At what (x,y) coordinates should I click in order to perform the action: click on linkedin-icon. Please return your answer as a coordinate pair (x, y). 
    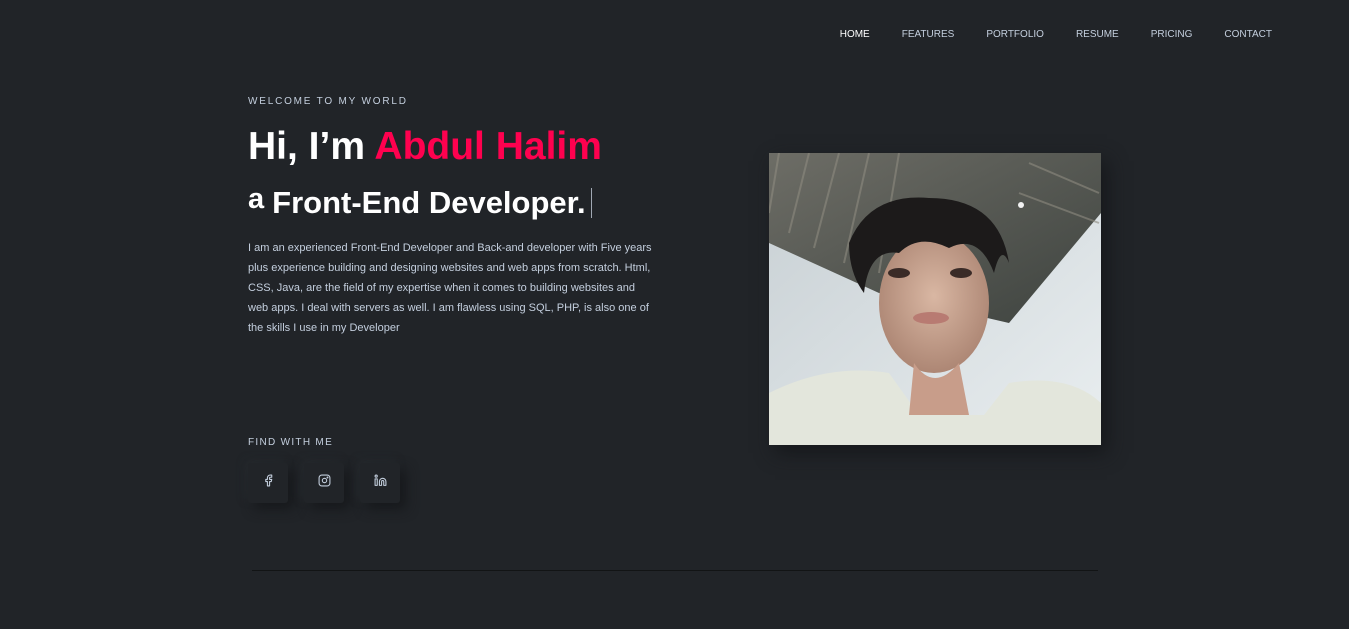
    Looking at the image, I should click on (380, 483).